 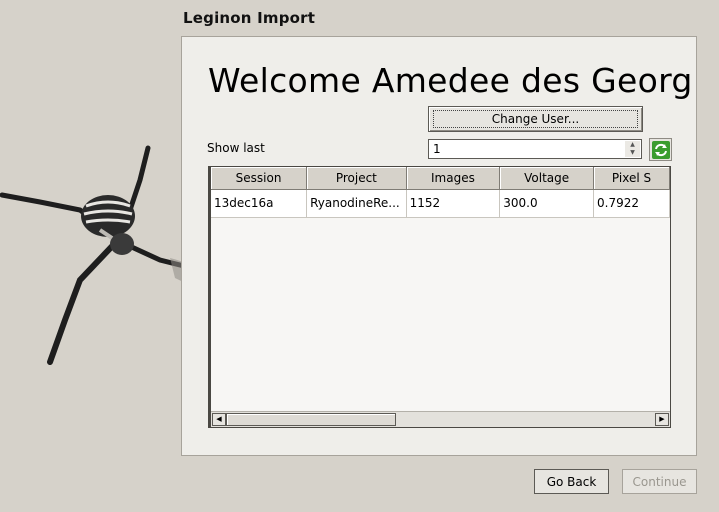 I want to click on refresh-icon, so click(x=660, y=149).